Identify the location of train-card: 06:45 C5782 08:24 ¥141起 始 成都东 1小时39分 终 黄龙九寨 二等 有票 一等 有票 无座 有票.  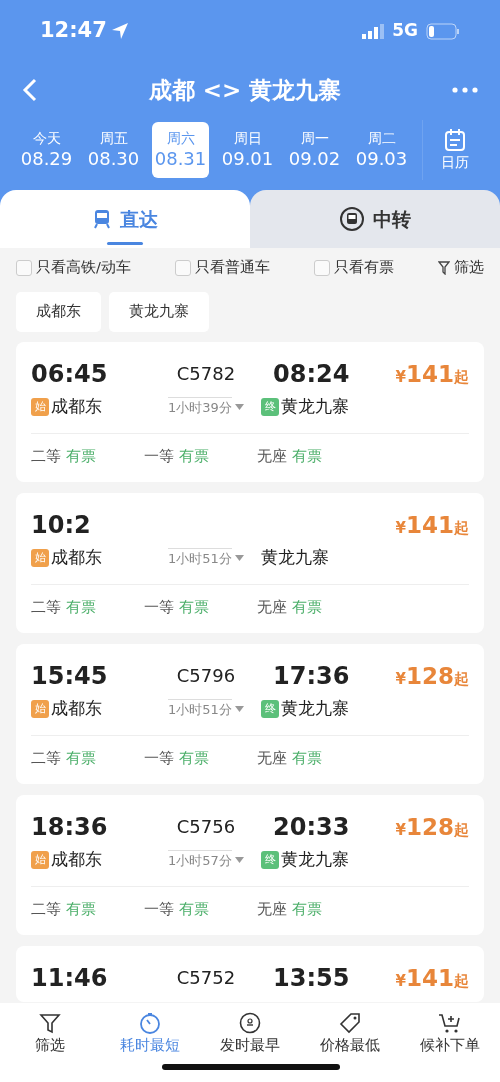
(250, 411).